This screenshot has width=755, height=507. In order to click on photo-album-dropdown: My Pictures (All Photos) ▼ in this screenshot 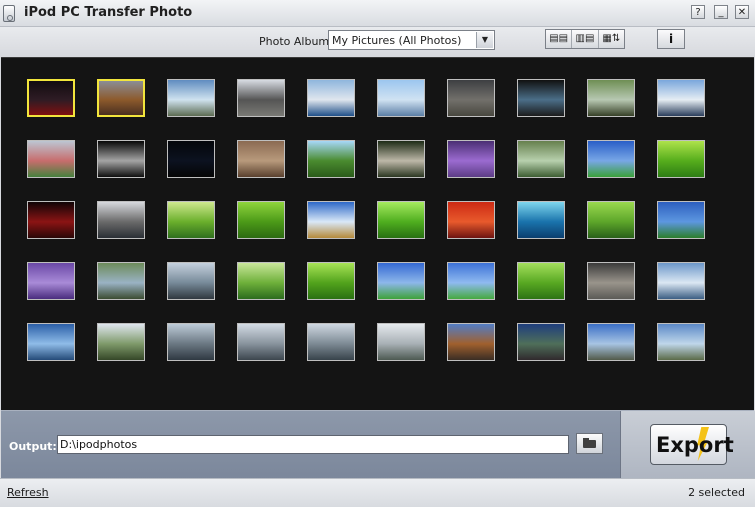, I will do `click(411, 40)`.